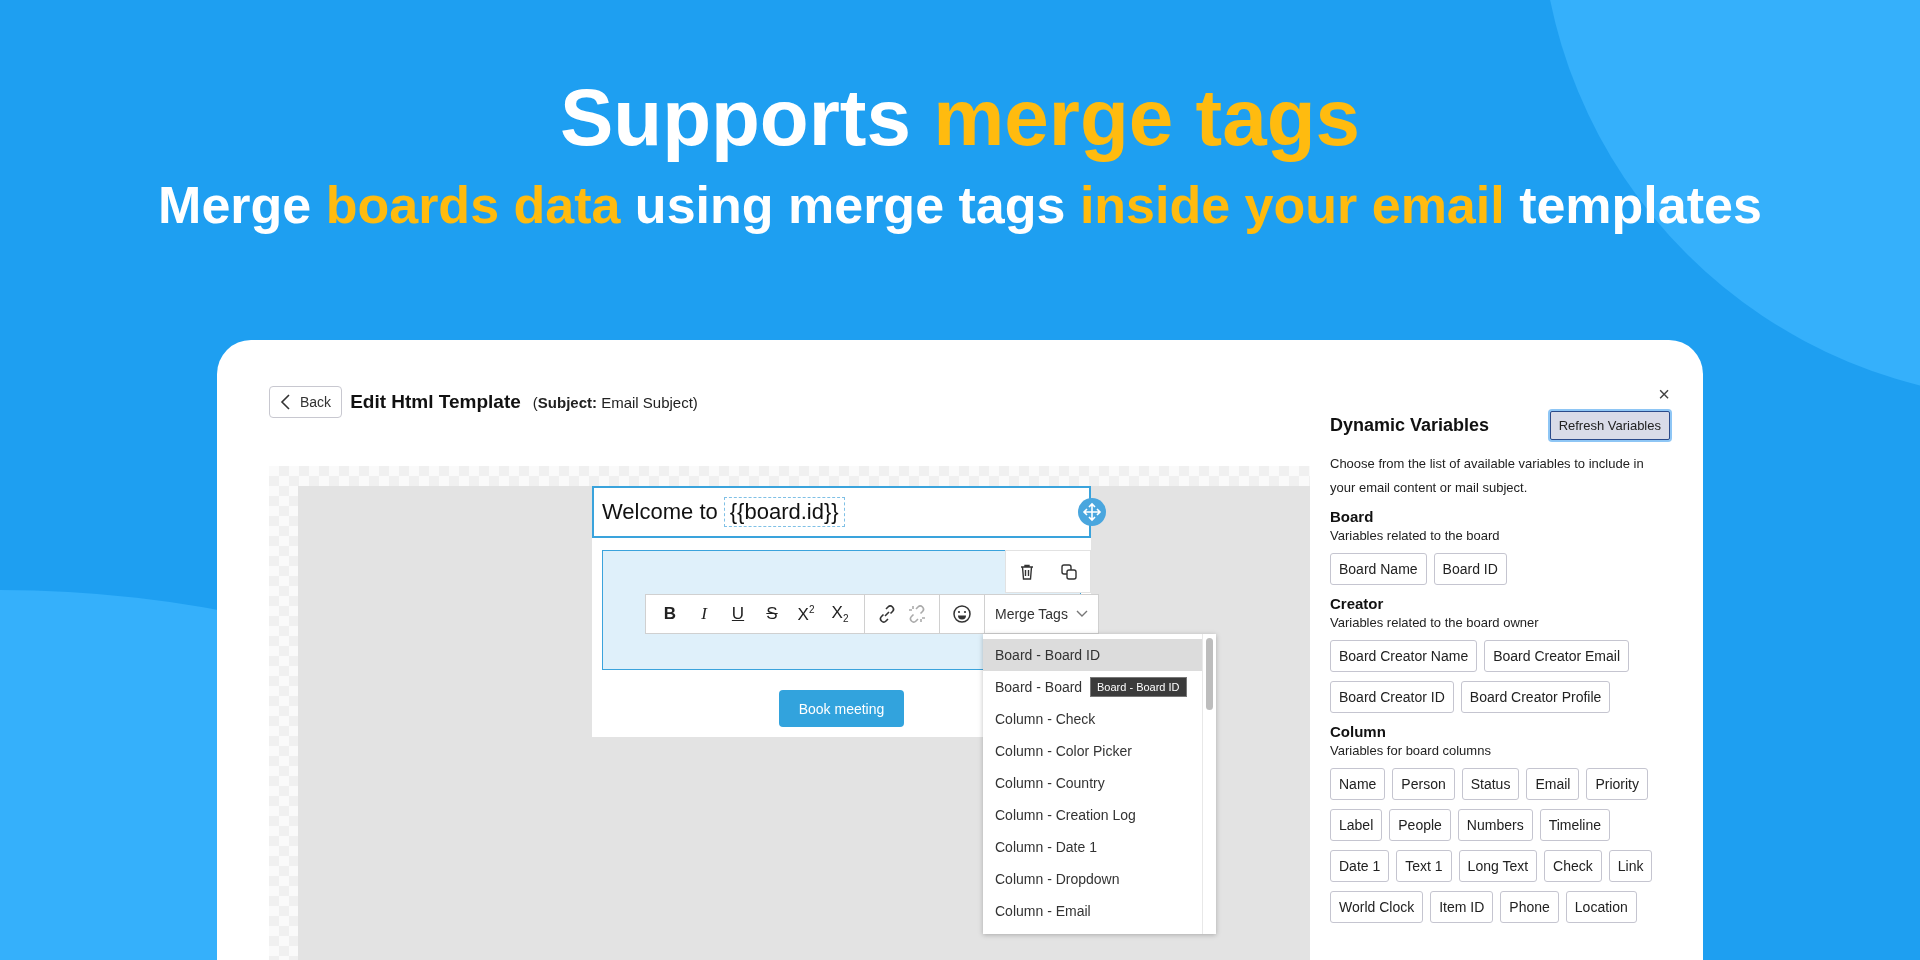  I want to click on merge-tags-dropdown: Merge Tags, so click(1041, 614).